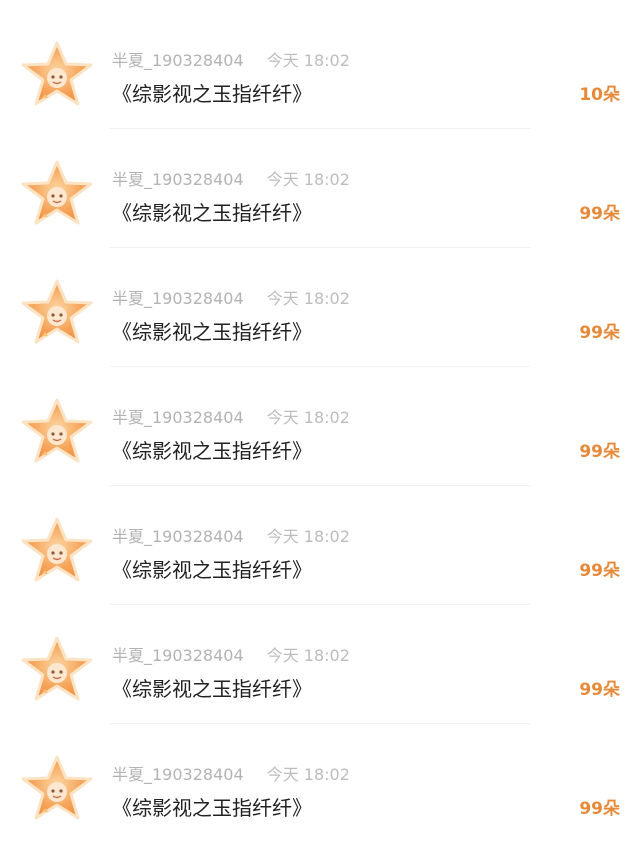 This screenshot has height=855, width=640. What do you see at coordinates (599, 95) in the screenshot?
I see `flower-count: 10朵` at bounding box center [599, 95].